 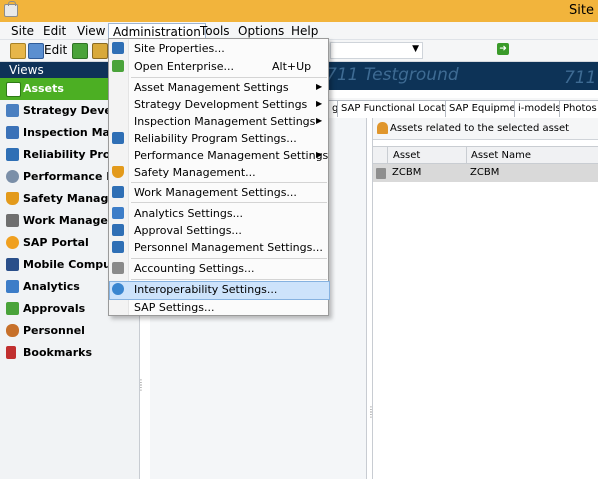 I want to click on open-enterprise-icon, so click(x=118, y=66).